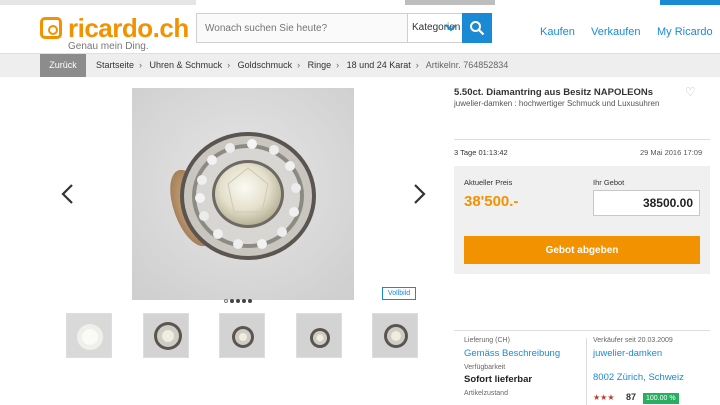  What do you see at coordinates (661, 398) in the screenshot?
I see `rating-percent-badge: 100.00 %` at bounding box center [661, 398].